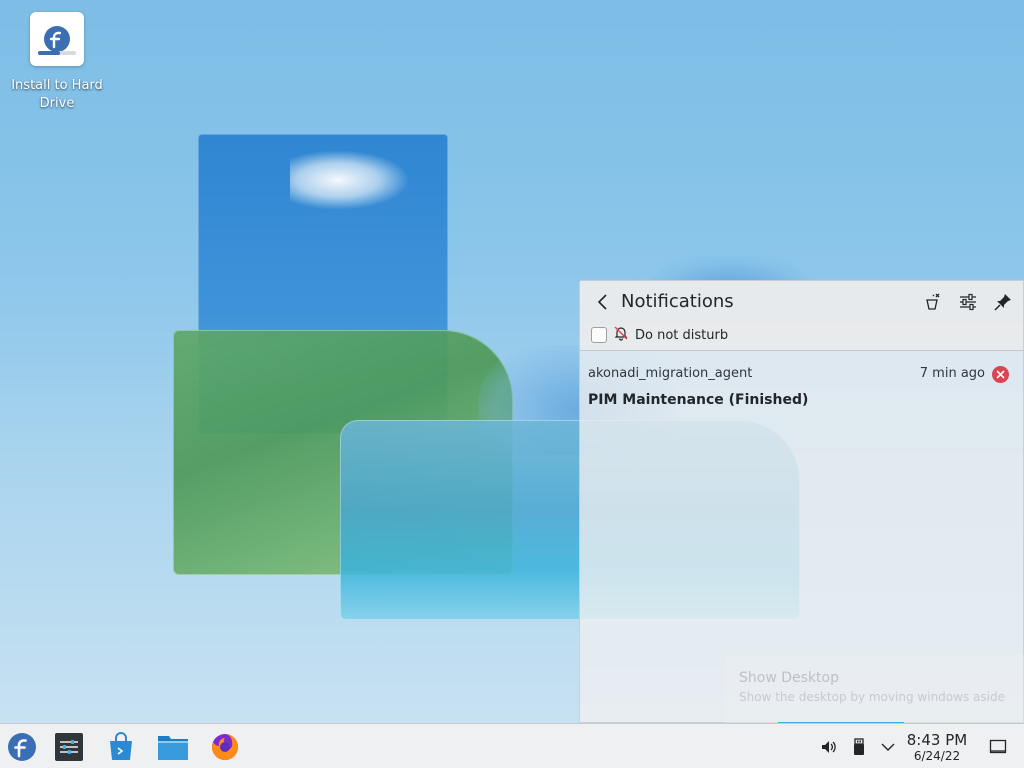 This screenshot has height=768, width=1024. Describe the element at coordinates (1003, 302) in the screenshot. I see `pin-icon` at that location.